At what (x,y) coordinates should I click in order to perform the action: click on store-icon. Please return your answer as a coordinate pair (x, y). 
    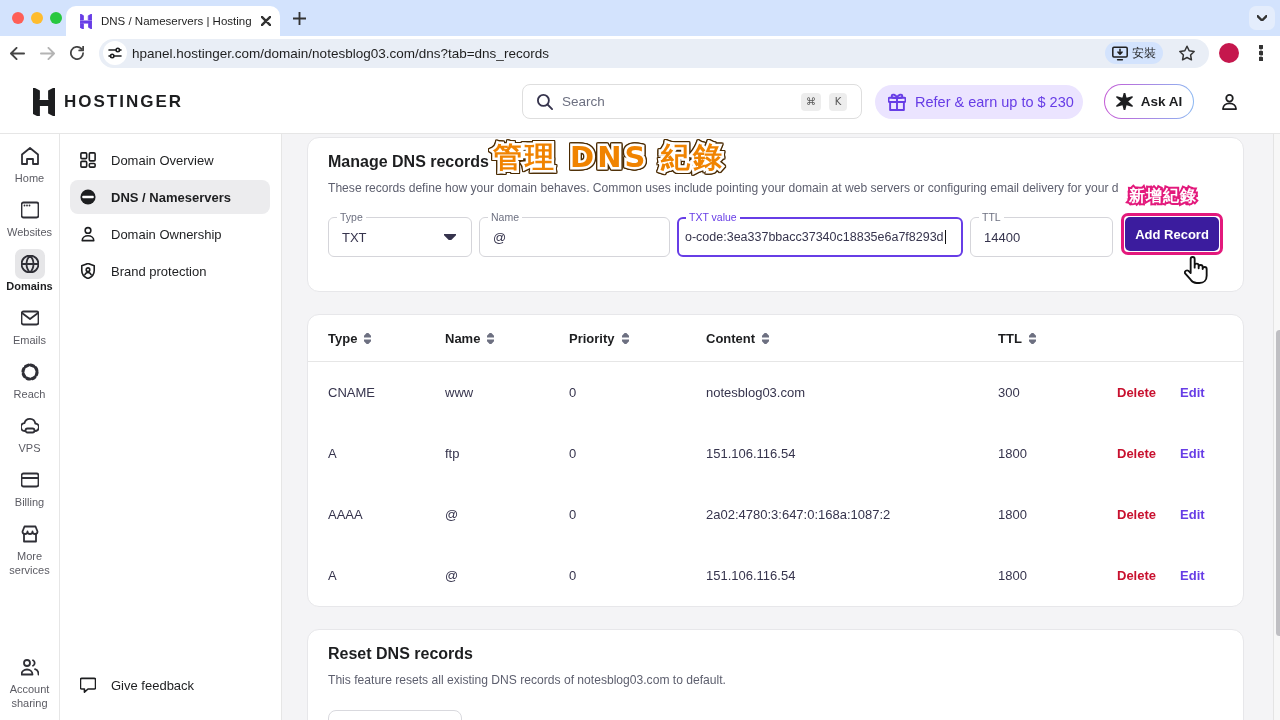
    Looking at the image, I should click on (29, 534).